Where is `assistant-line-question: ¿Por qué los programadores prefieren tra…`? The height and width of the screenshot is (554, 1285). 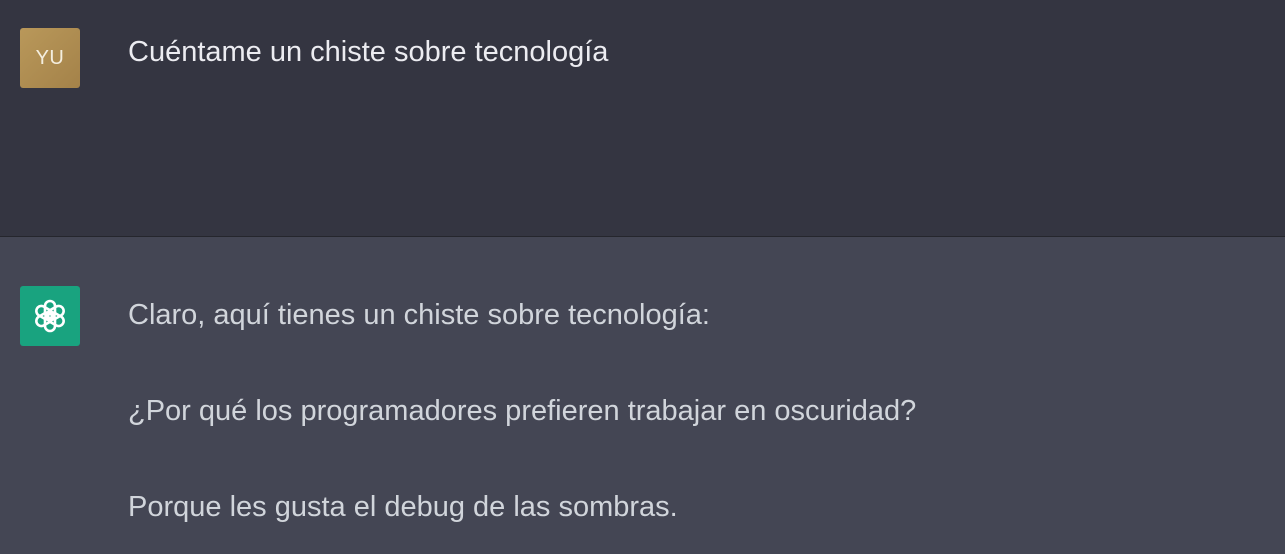
assistant-line-question: ¿Por qué los programadores prefieren tra… is located at coordinates (522, 411).